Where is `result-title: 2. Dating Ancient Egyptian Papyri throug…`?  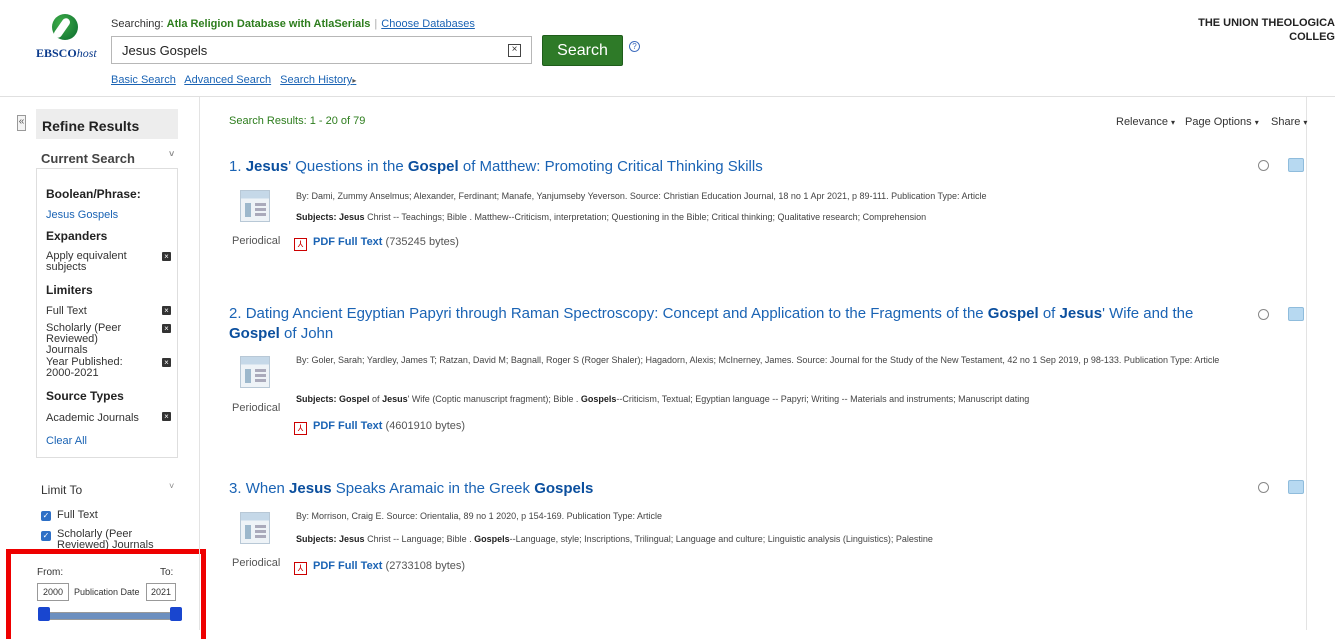 result-title: 2. Dating Ancient Egyptian Papyri throug… is located at coordinates (734, 324).